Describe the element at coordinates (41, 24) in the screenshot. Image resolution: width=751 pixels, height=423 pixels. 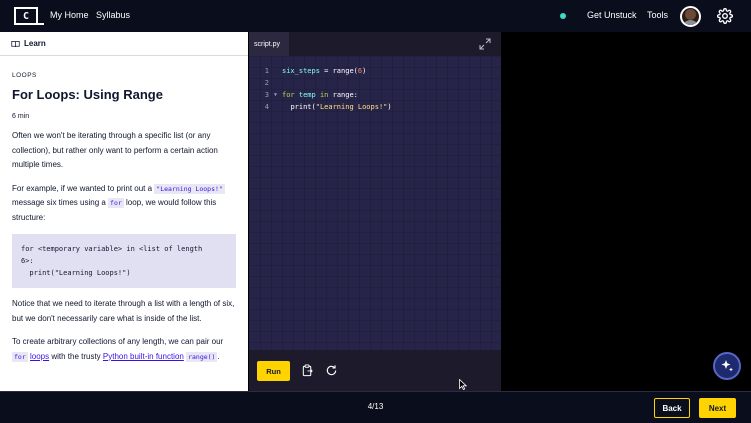
I see `logo-cursor` at that location.